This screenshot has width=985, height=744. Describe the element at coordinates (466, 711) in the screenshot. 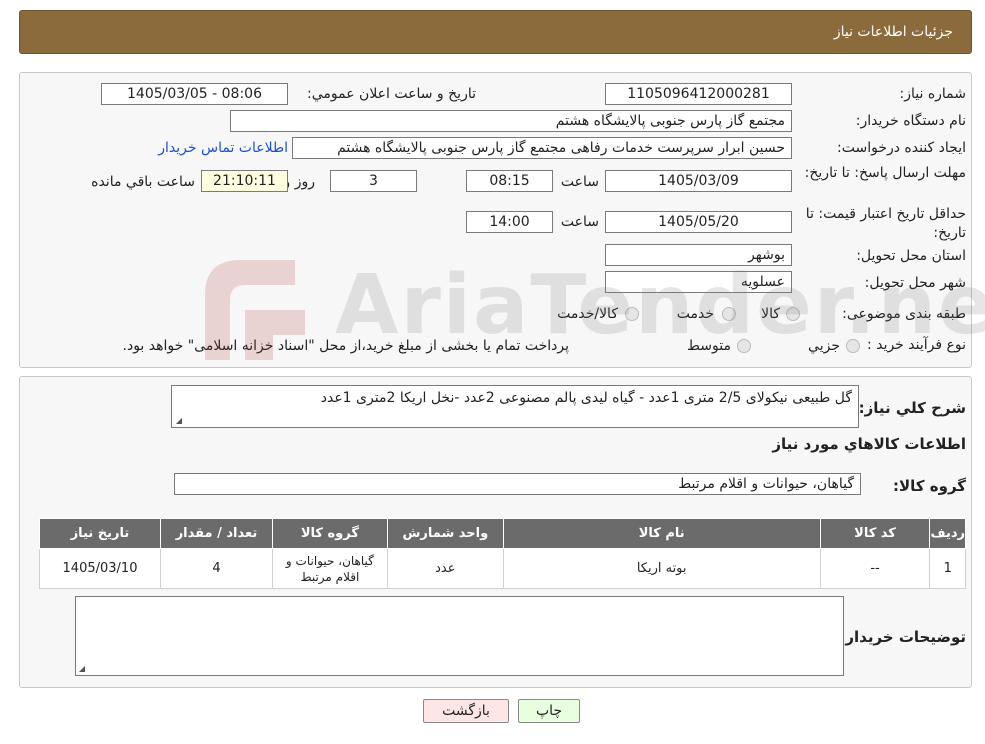

I see `back-button: بازگشت` at that location.